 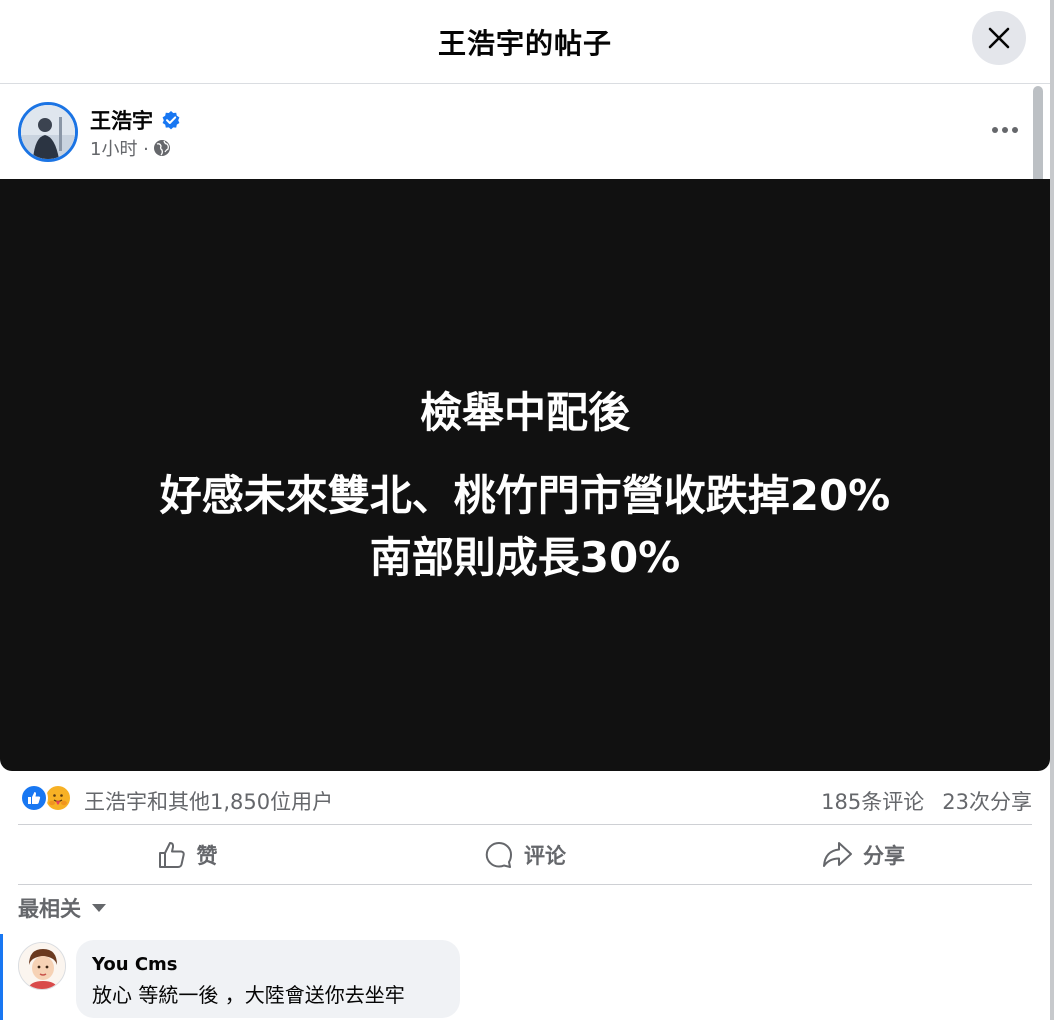 I want to click on engagement-counts: 185条评论 23次分享, so click(x=926, y=801).